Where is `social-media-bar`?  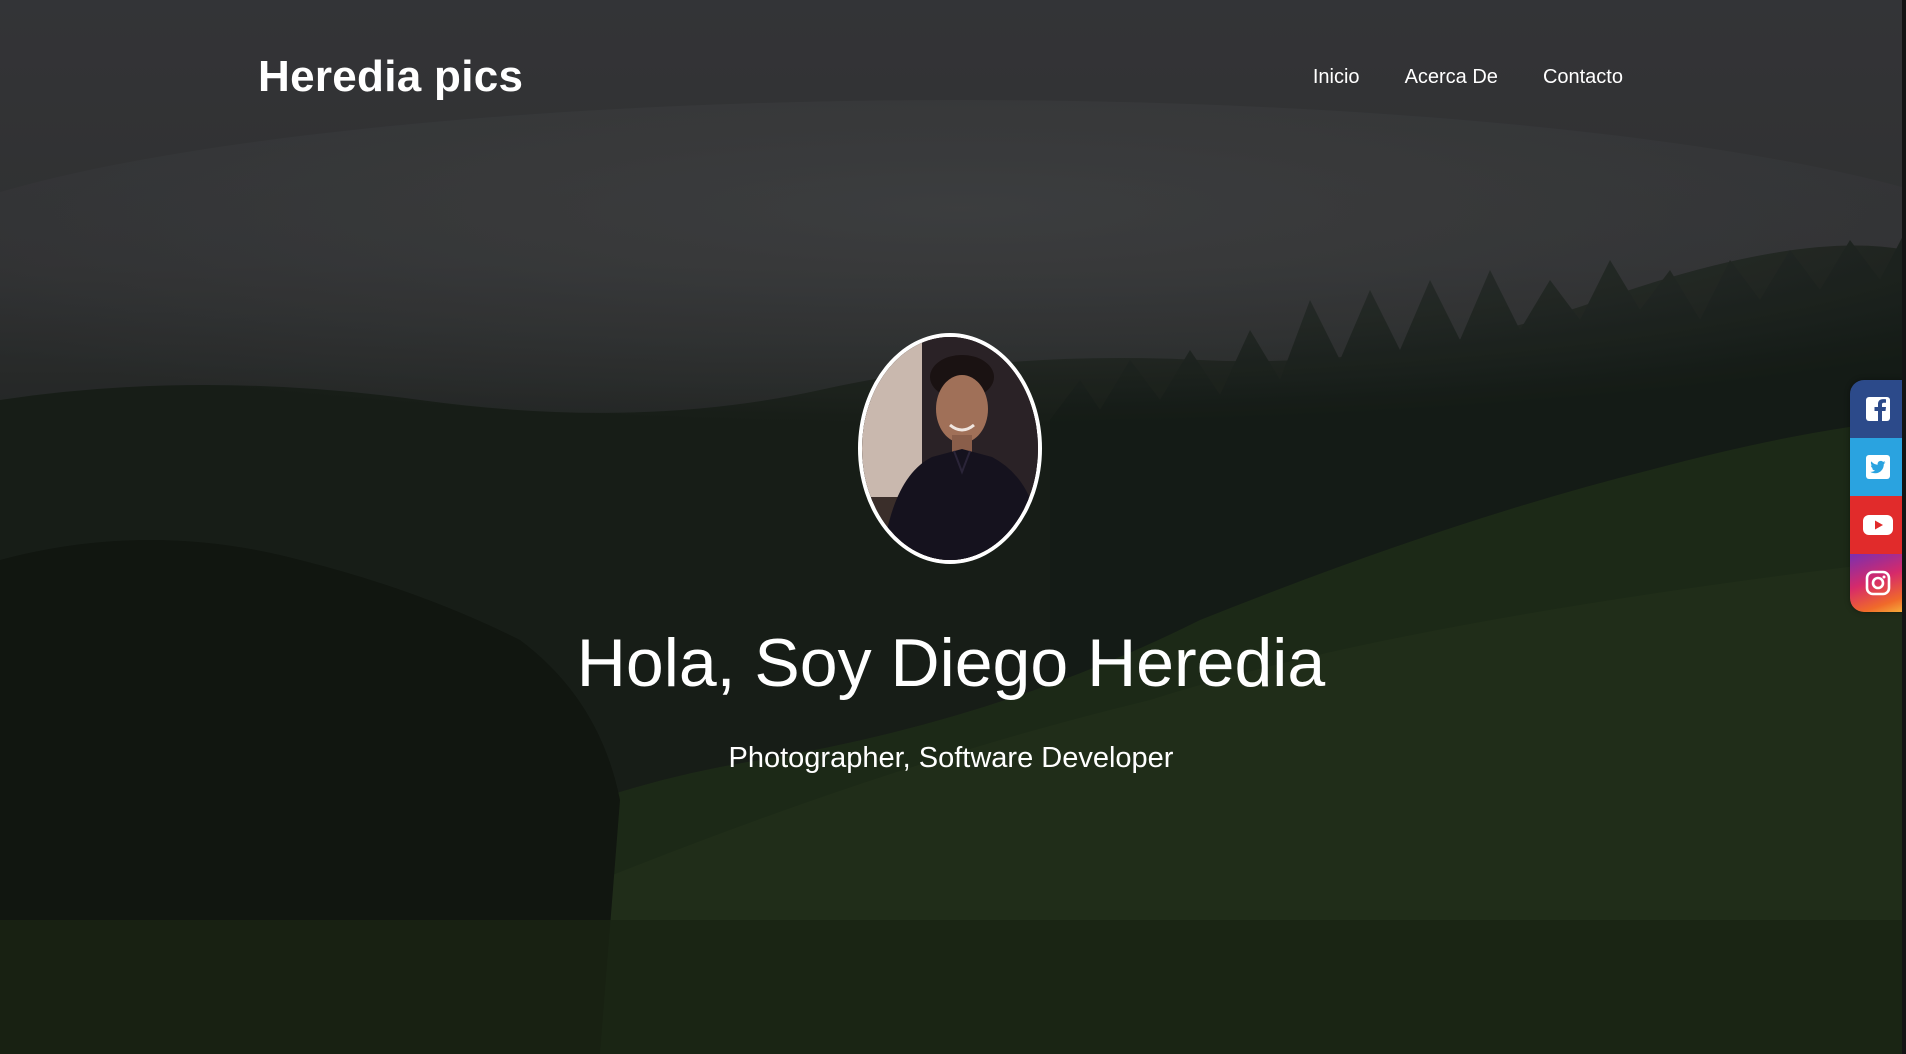
social-media-bar is located at coordinates (1878, 496).